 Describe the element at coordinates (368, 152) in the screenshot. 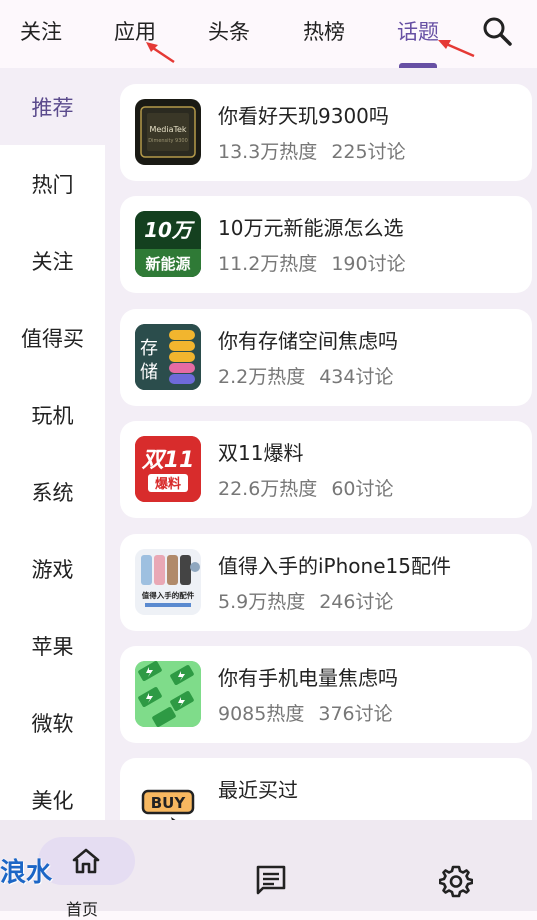

I see `comment-count: 225讨论` at that location.